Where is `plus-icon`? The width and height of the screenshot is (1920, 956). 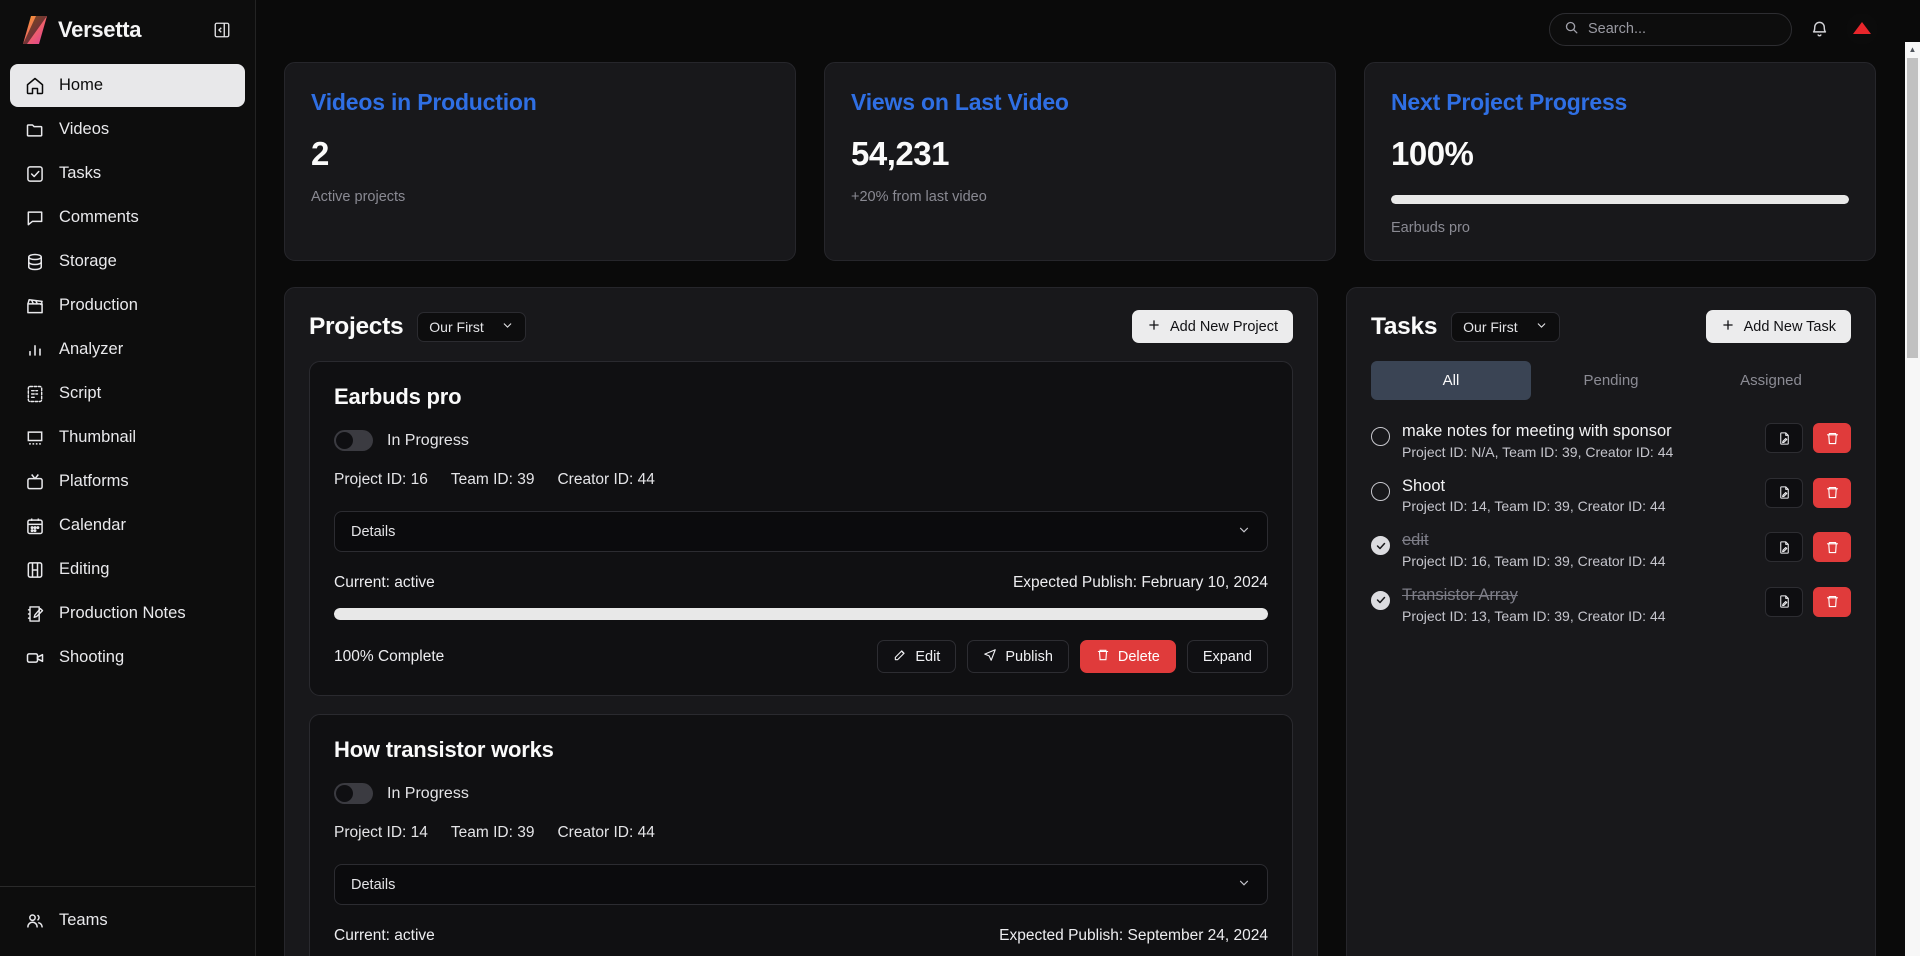 plus-icon is located at coordinates (1154, 327).